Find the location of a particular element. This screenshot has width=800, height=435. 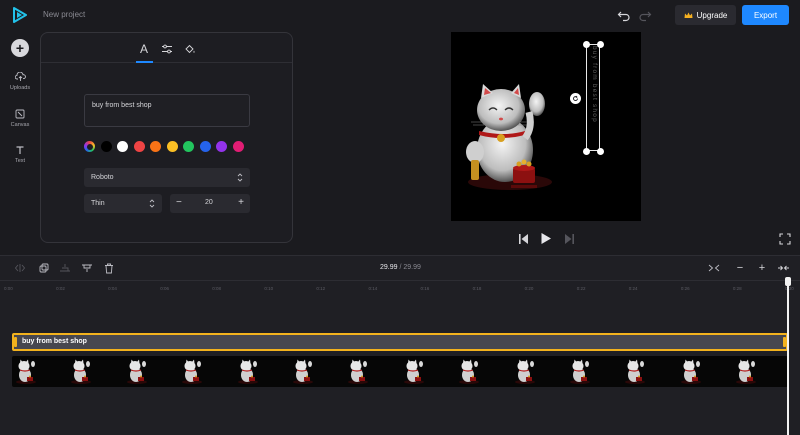

redo-icon is located at coordinates (645, 15).